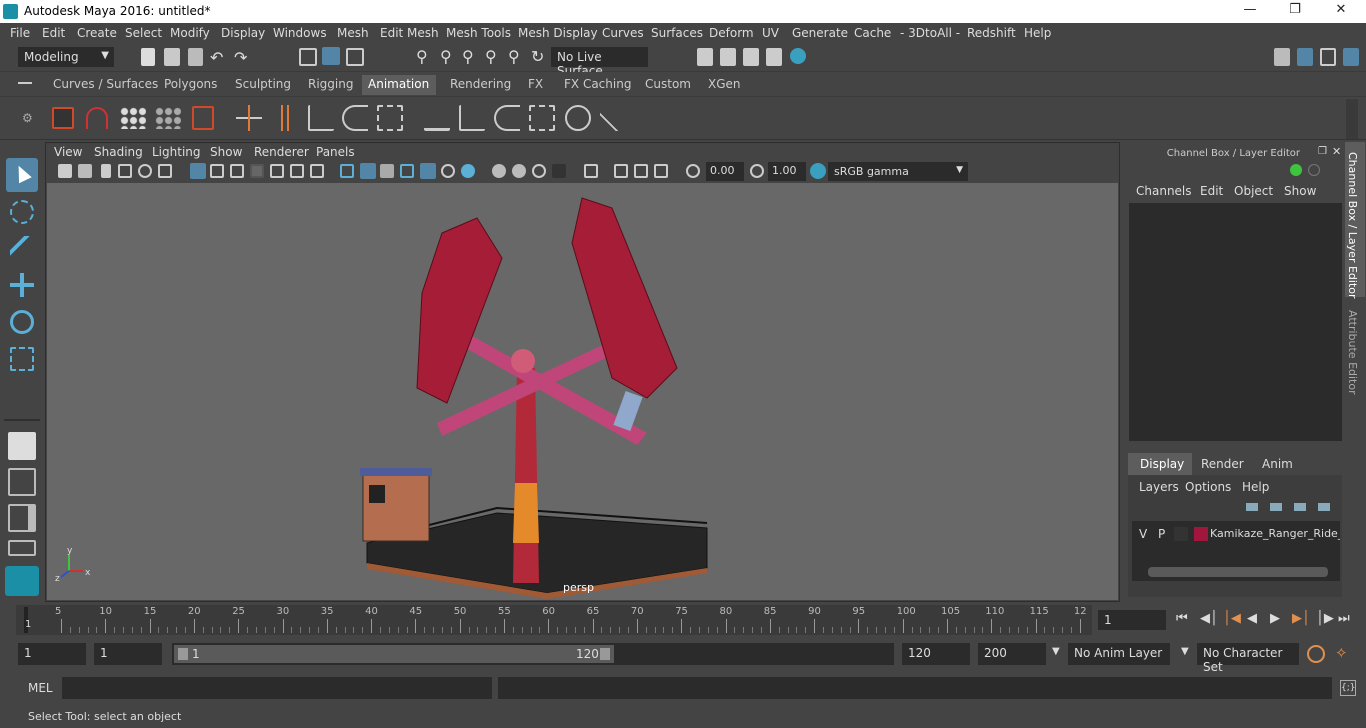 The width and height of the screenshot is (1366, 728). What do you see at coordinates (1012, 654) in the screenshot?
I see `animation-end-field: 200` at bounding box center [1012, 654].